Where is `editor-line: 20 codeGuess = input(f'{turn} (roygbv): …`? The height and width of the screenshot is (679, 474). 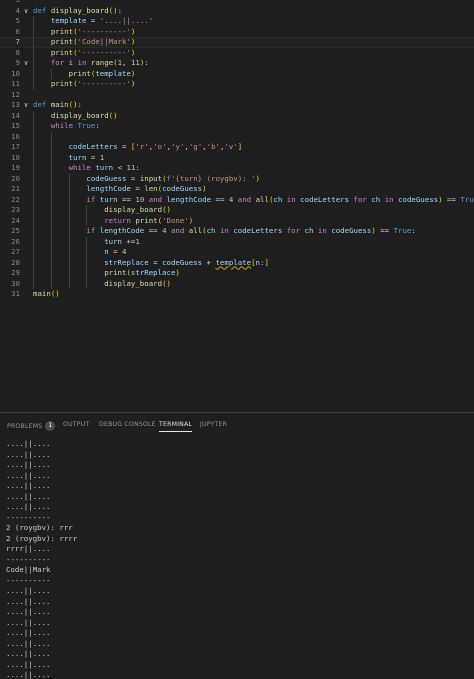
editor-line: 20 codeGuess = input(f'{turn} (roygbv): … is located at coordinates (237, 179).